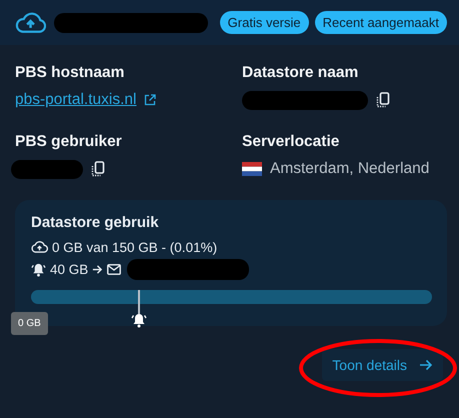 Image resolution: width=459 pixels, height=418 pixels. Describe the element at coordinates (69, 269) in the screenshot. I see `alert-threshold: 40 GB` at that location.